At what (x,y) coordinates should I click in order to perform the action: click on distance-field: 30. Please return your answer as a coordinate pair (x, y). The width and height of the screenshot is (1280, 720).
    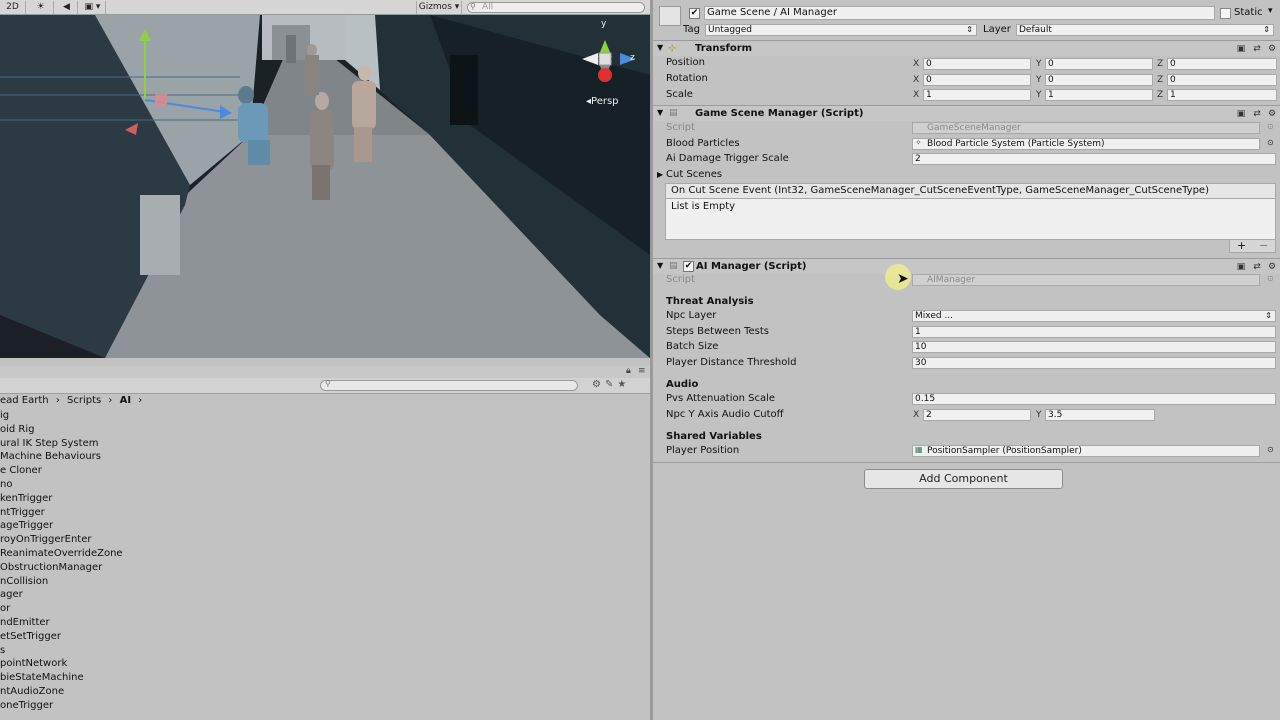
    Looking at the image, I should click on (1094, 363).